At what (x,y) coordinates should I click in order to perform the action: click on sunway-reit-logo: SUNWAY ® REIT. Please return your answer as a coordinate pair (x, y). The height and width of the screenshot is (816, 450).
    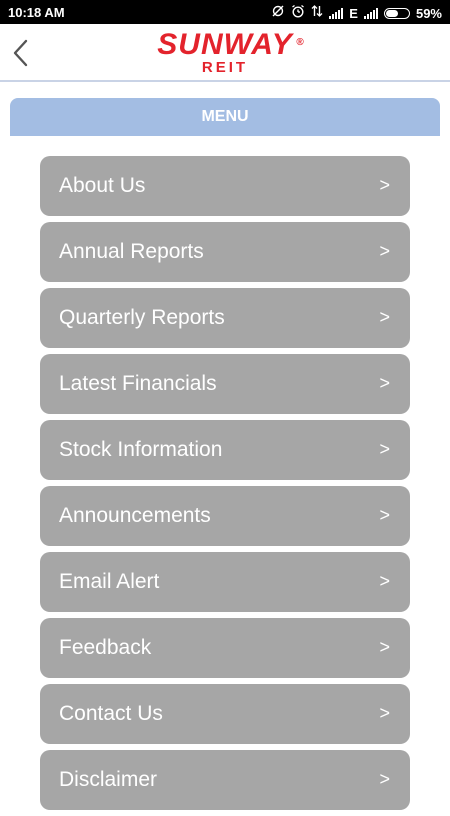
    Looking at the image, I should click on (225, 53).